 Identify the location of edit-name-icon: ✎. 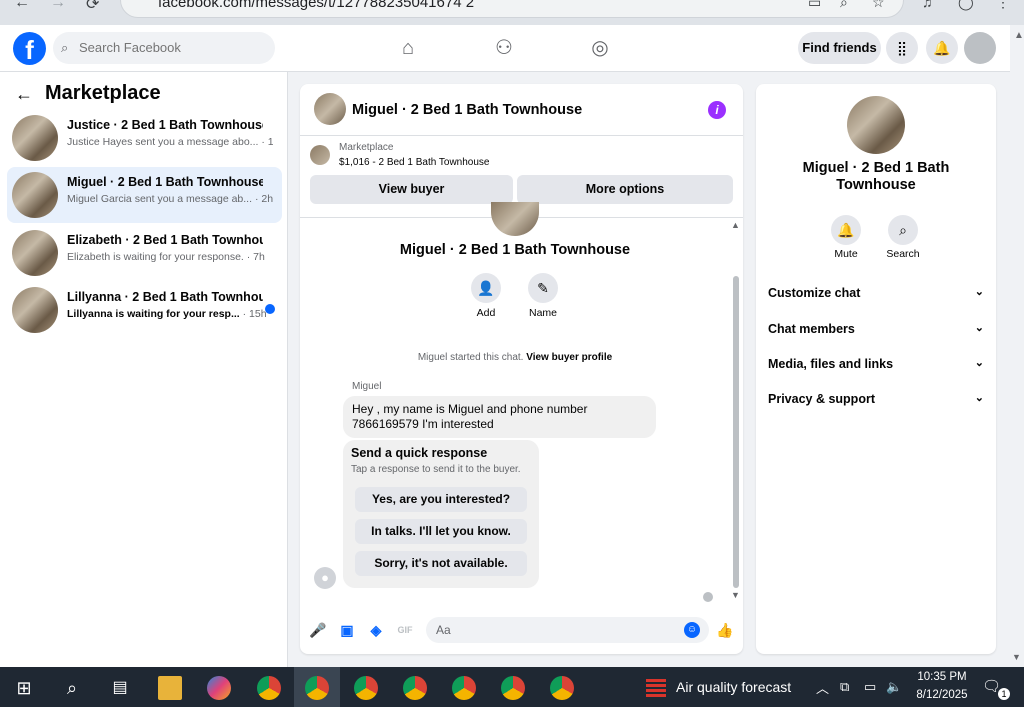
(543, 288).